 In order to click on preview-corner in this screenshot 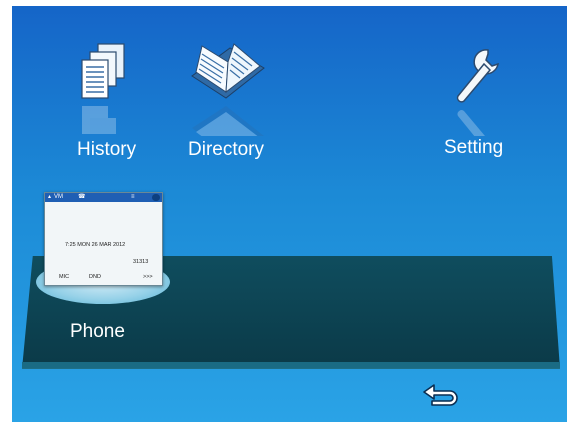, I will do `click(156, 197)`.